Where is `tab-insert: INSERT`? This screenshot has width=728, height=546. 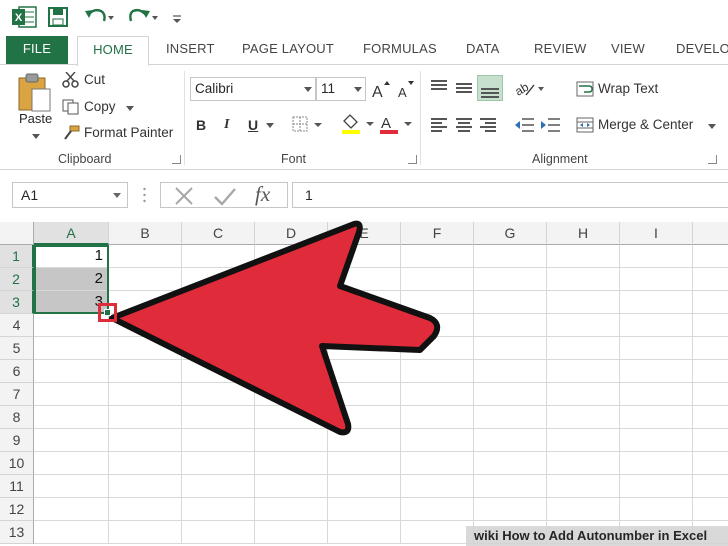
tab-insert: INSERT is located at coordinates (190, 50).